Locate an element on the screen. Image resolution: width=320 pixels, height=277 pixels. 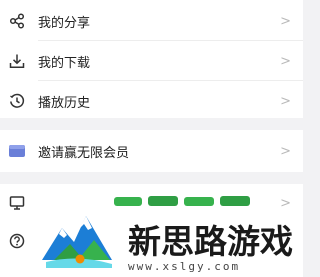
watermark-url: www.xslgy.com is located at coordinates (184, 266).